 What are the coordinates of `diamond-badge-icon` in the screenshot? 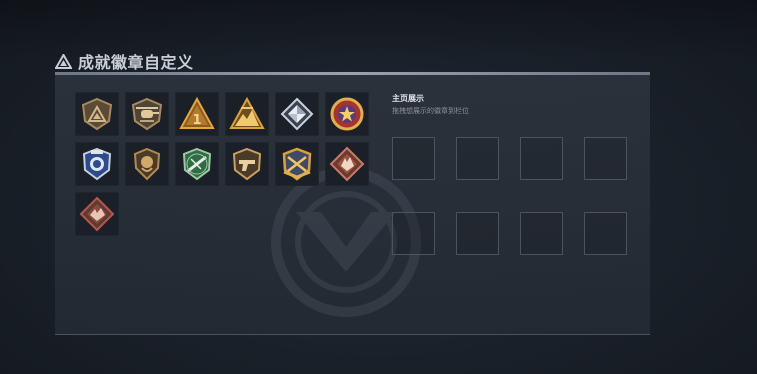 It's located at (297, 114).